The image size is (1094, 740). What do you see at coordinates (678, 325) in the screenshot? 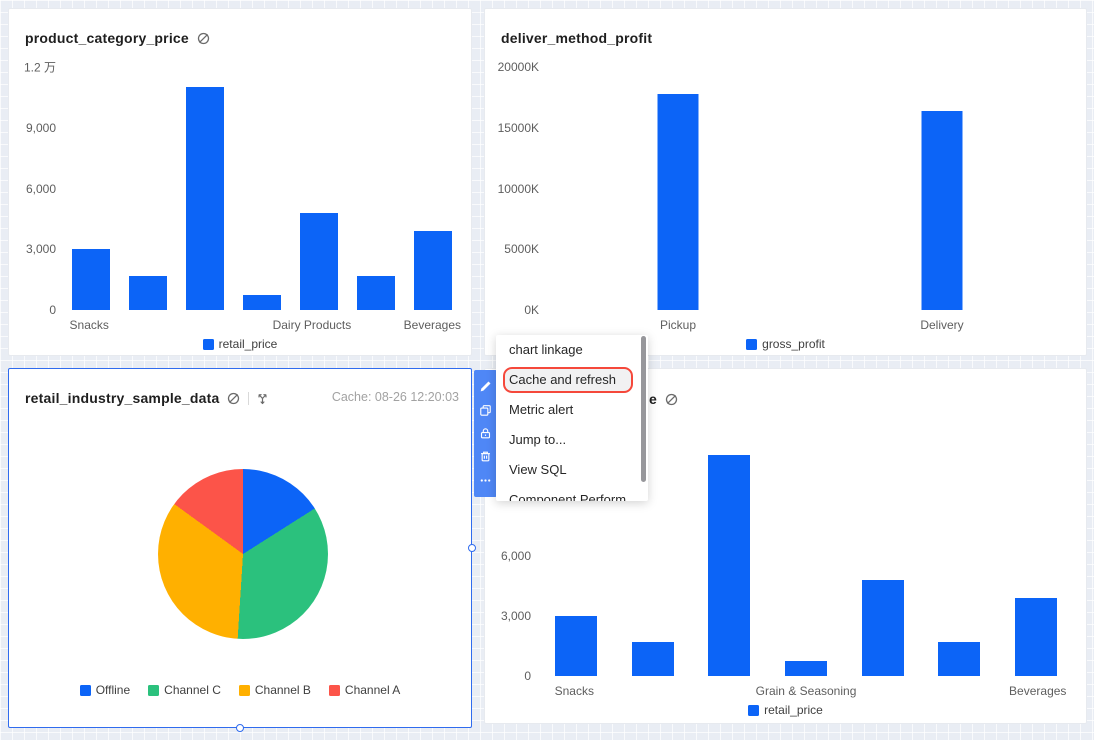
I see `x-tick: Pickup` at bounding box center [678, 325].